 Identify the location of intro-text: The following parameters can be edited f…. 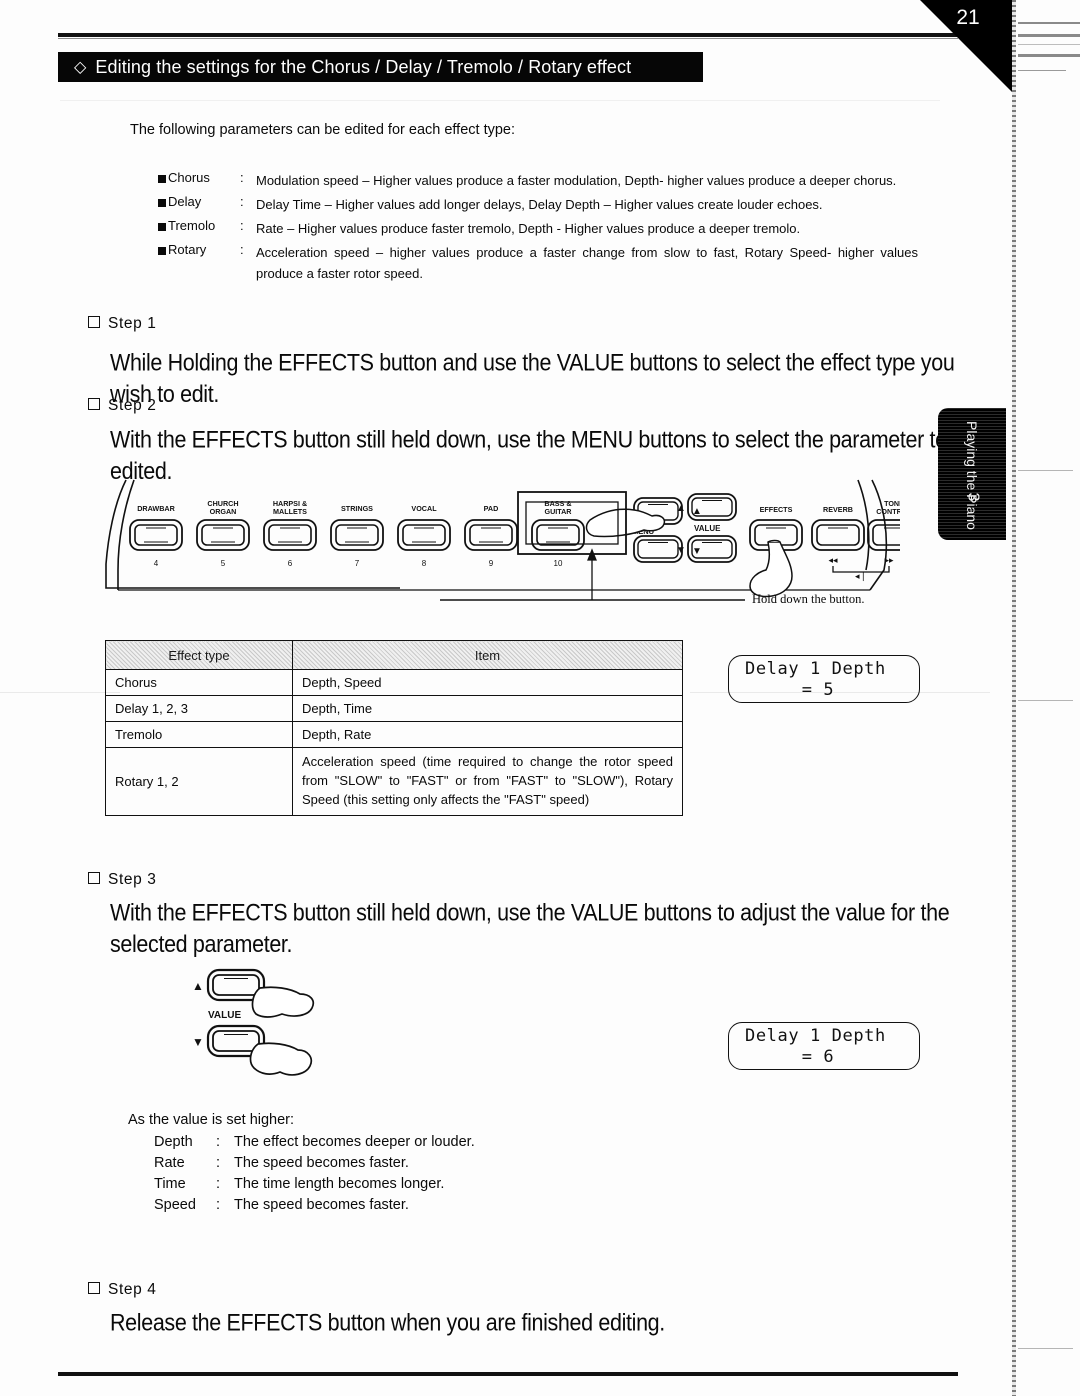
(323, 130).